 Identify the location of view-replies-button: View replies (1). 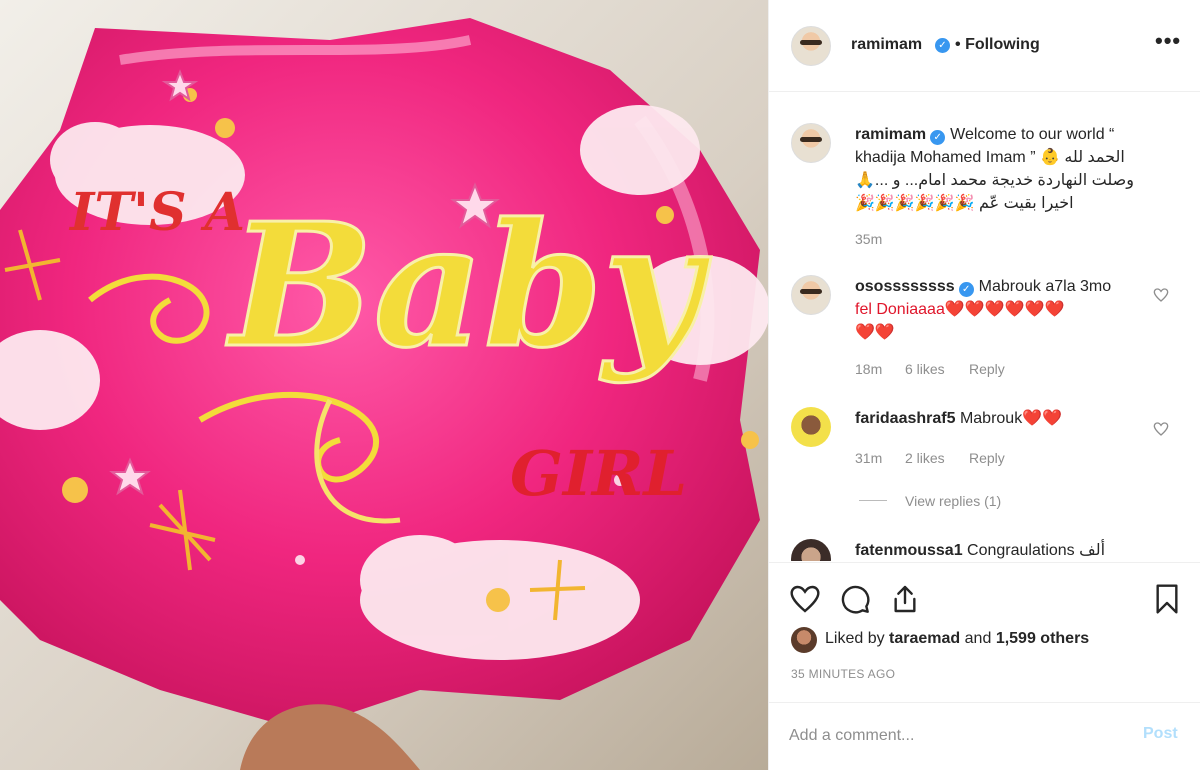
(953, 501).